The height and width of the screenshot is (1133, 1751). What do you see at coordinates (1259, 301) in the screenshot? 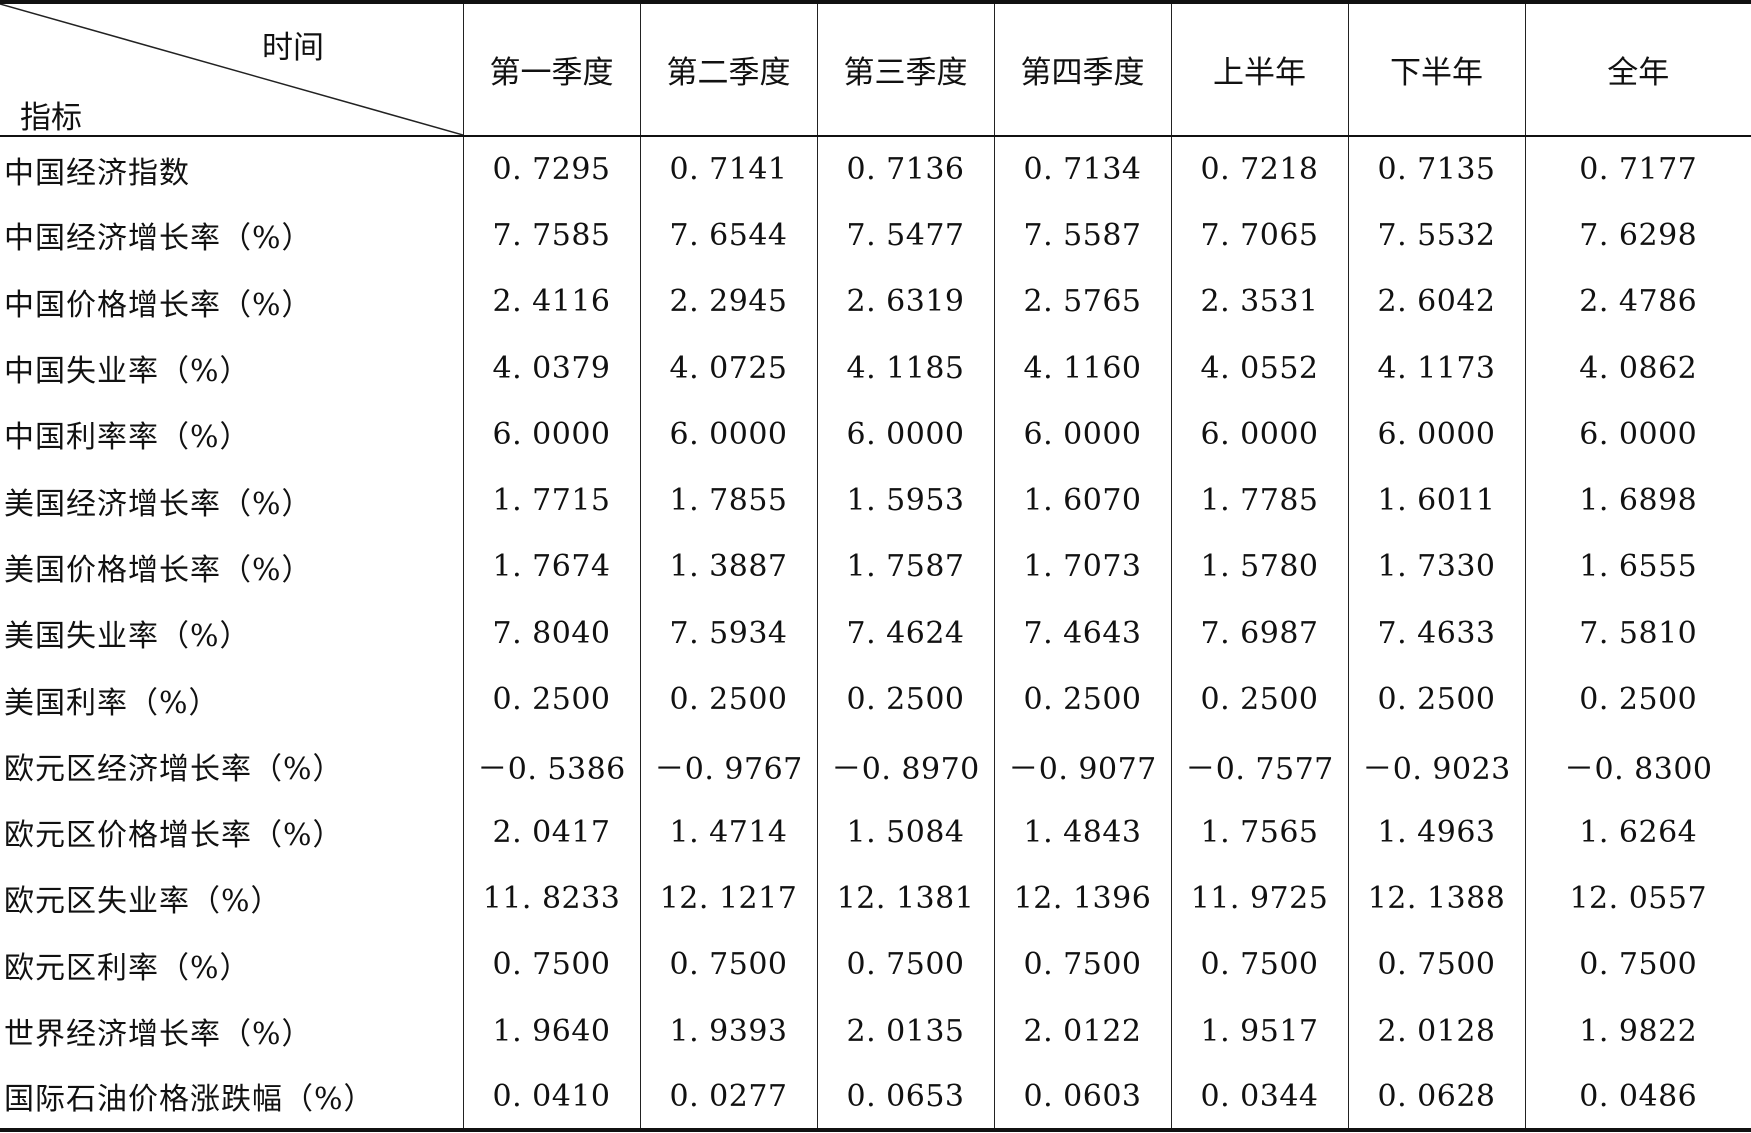
I see `value-cell: 2. 3531` at bounding box center [1259, 301].